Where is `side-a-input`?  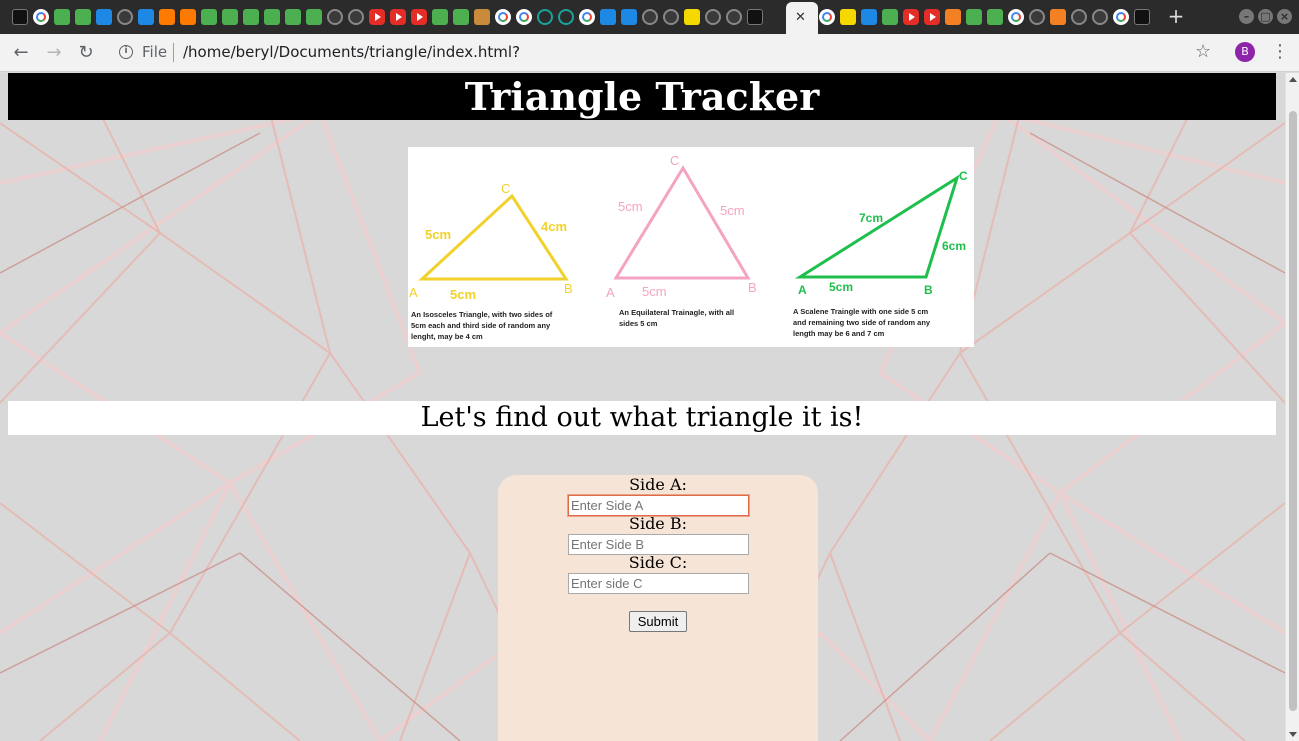
side-a-input is located at coordinates (658, 505).